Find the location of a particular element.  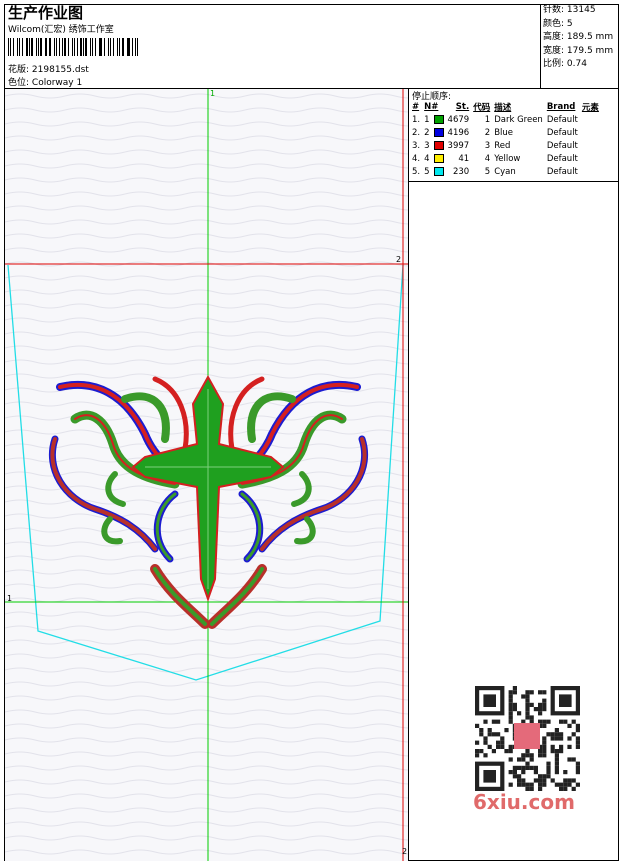

row-description: Cyan is located at coordinates (505, 171).